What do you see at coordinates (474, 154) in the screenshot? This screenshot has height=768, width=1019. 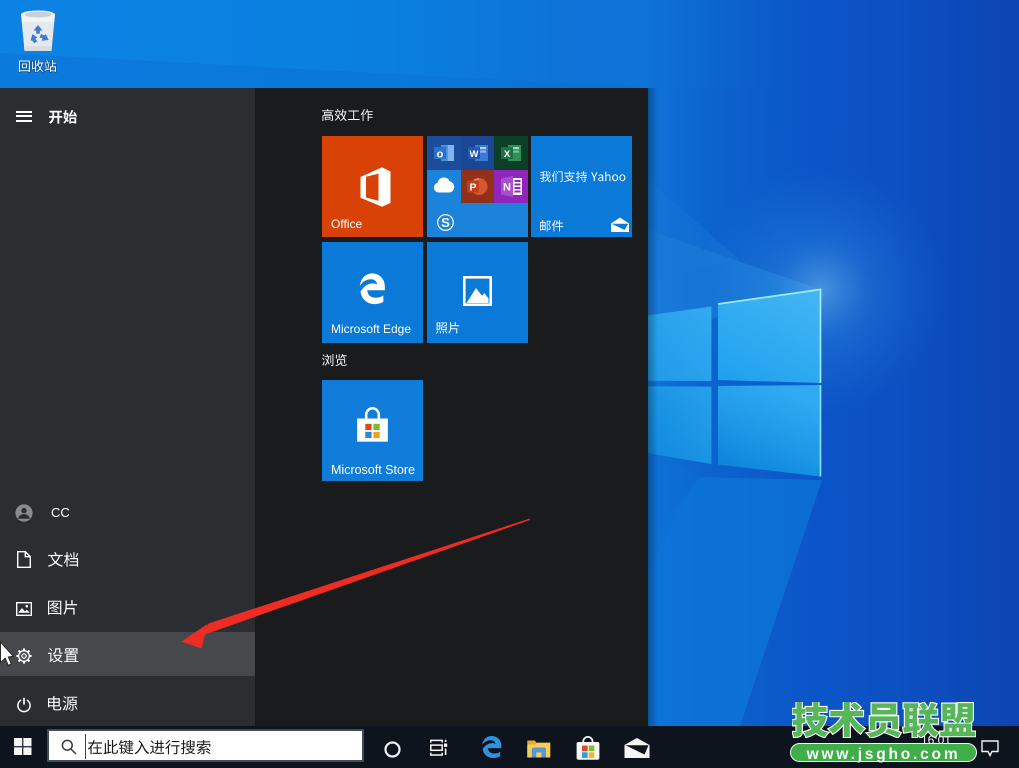 I see `svg-text: W` at bounding box center [474, 154].